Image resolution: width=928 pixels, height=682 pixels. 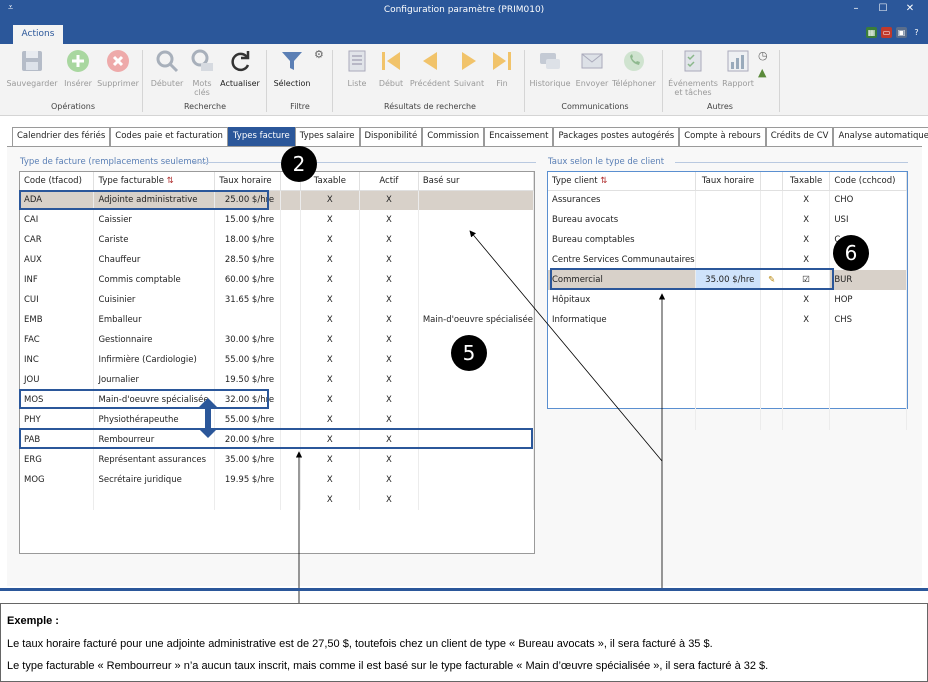 I want to click on window-bottom-border, so click(x=464, y=589).